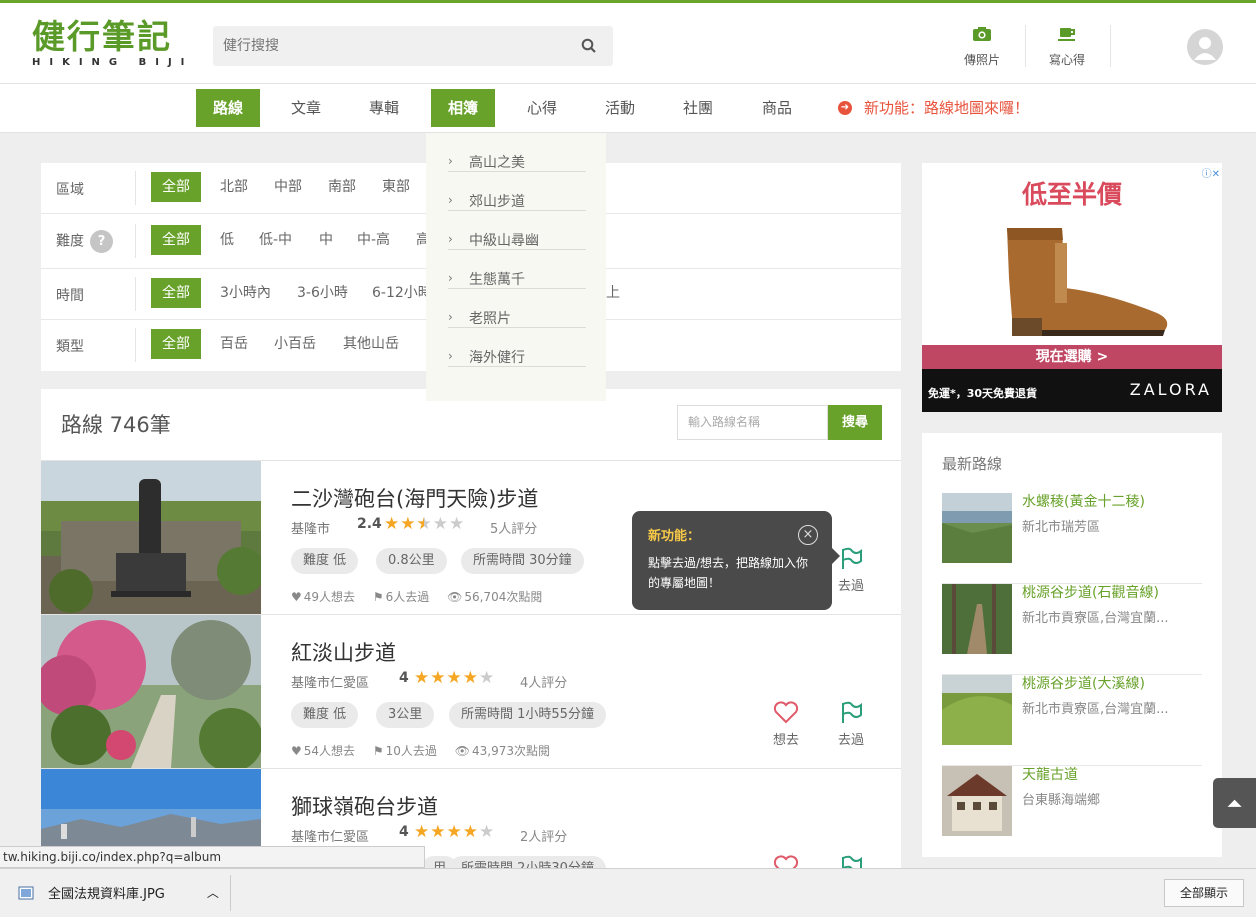 The height and width of the screenshot is (917, 1256). Describe the element at coordinates (411, 751) in the screenshot. I see `went-count: 10人去過` at that location.